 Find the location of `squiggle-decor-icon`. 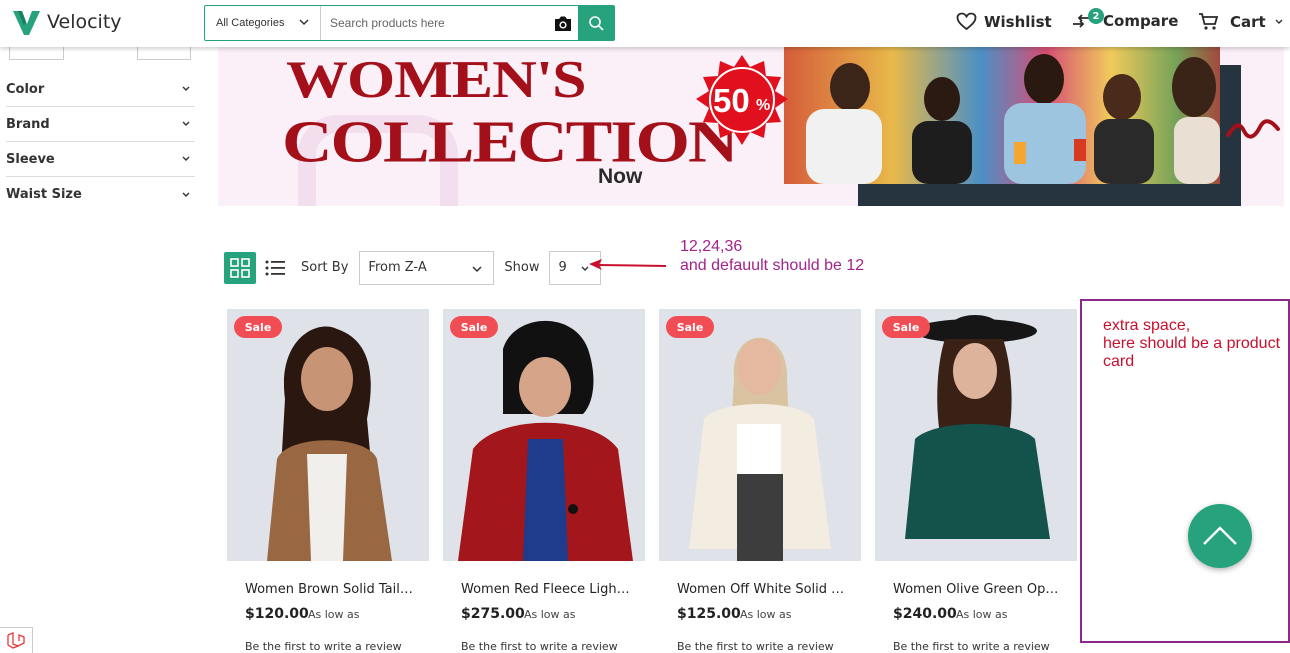

squiggle-decor-icon is located at coordinates (1253, 129).